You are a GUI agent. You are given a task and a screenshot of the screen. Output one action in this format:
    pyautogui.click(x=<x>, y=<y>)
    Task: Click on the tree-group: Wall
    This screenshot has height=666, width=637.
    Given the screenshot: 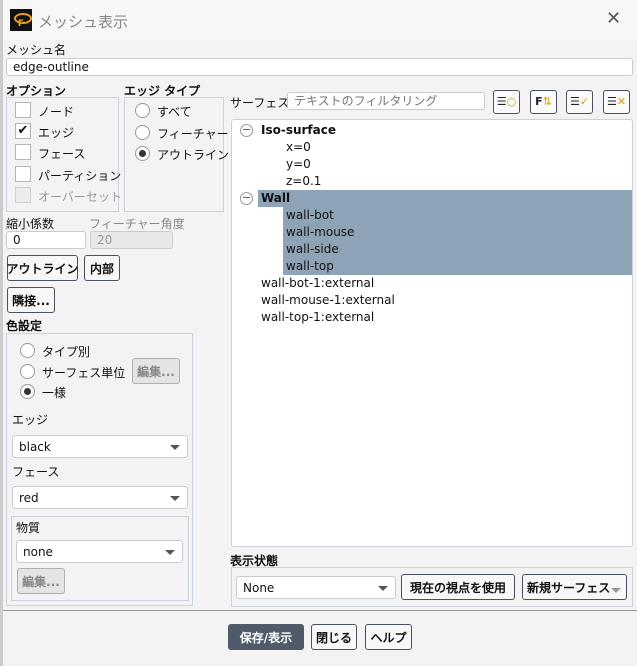 What is the action you would take?
    pyautogui.click(x=445, y=198)
    